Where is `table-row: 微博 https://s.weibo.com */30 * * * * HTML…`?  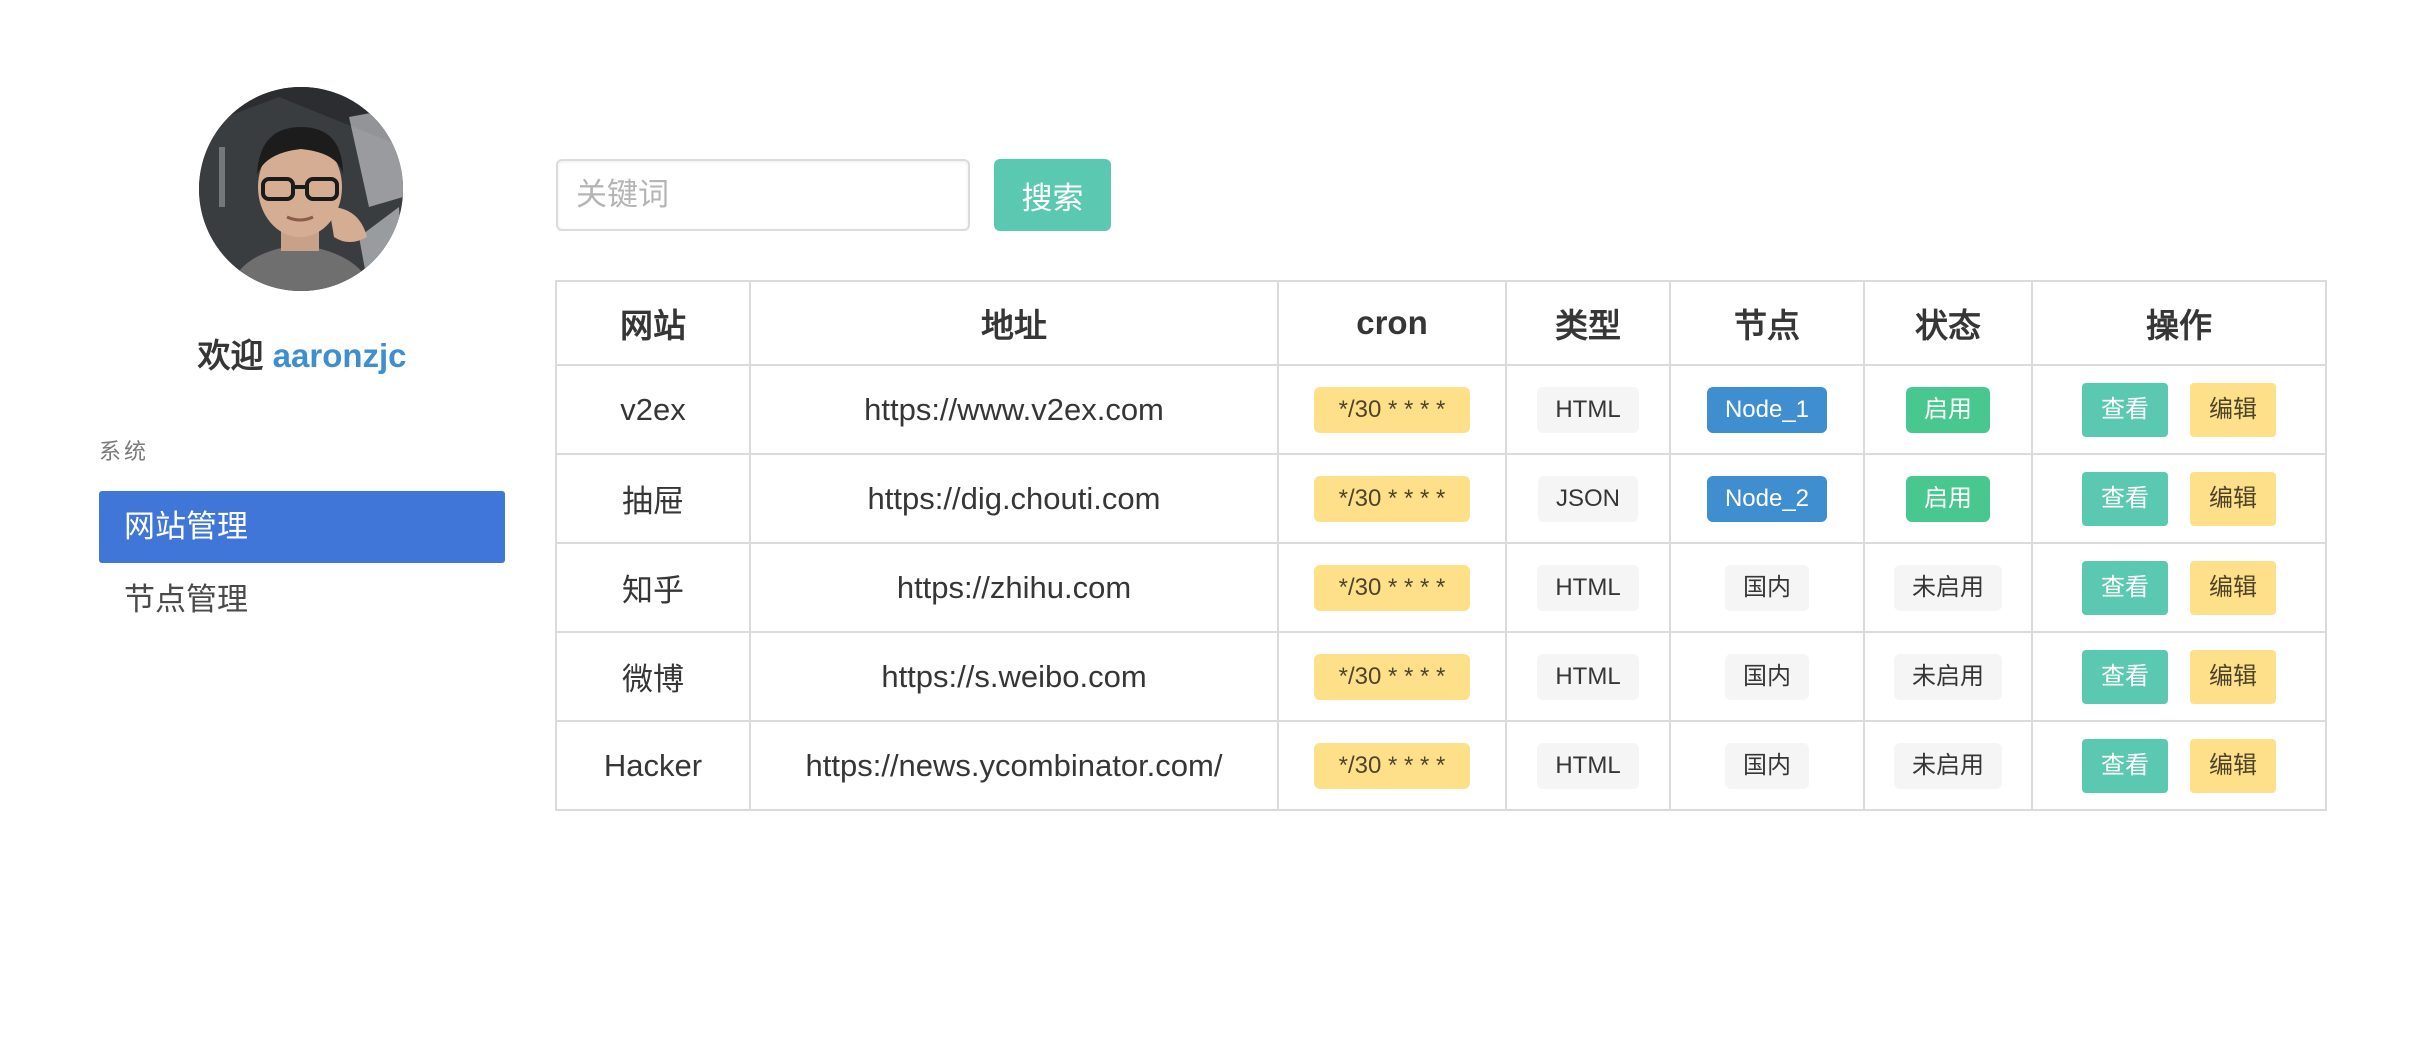 table-row: 微博 https://s.weibo.com */30 * * * * HTML… is located at coordinates (1441, 676).